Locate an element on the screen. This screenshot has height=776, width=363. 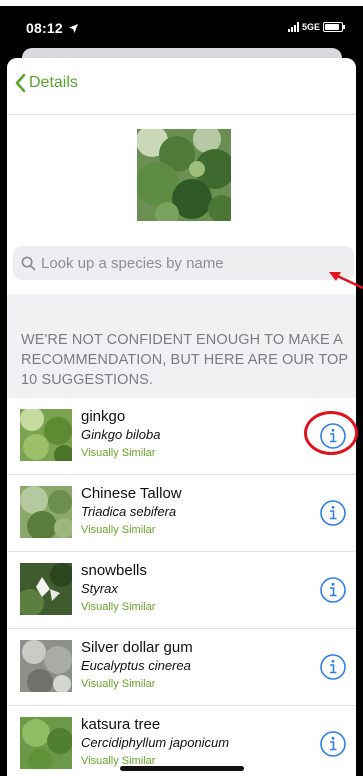
chevron-left-icon is located at coordinates (20, 83).